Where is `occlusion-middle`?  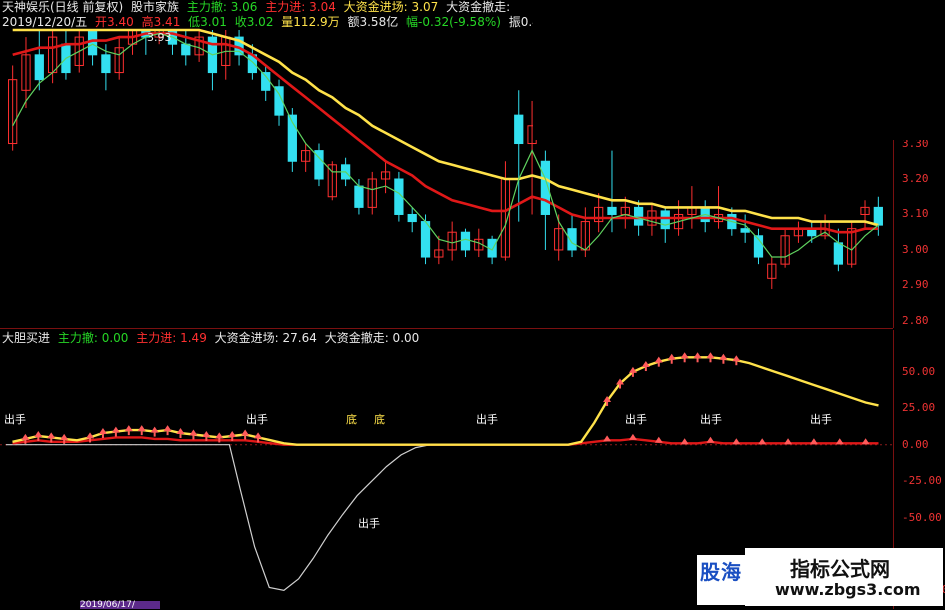
occlusion-middle is located at coordinates (472, 304).